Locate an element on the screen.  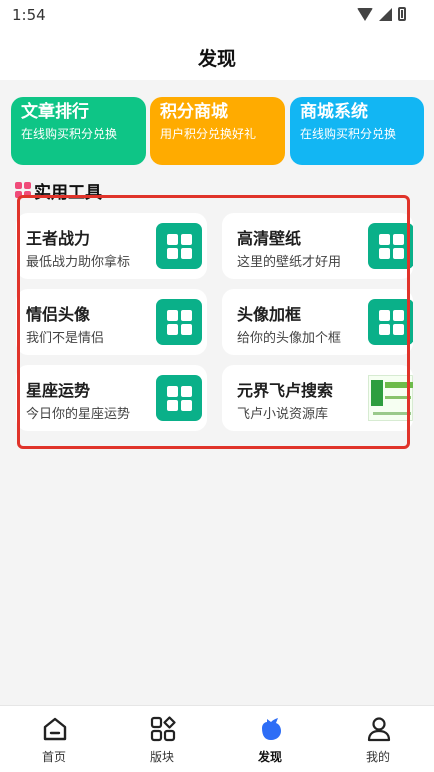
tool-card-novel-search: 元界飞卢搜索 飞卢小说资源库 is located at coordinates (317, 398).